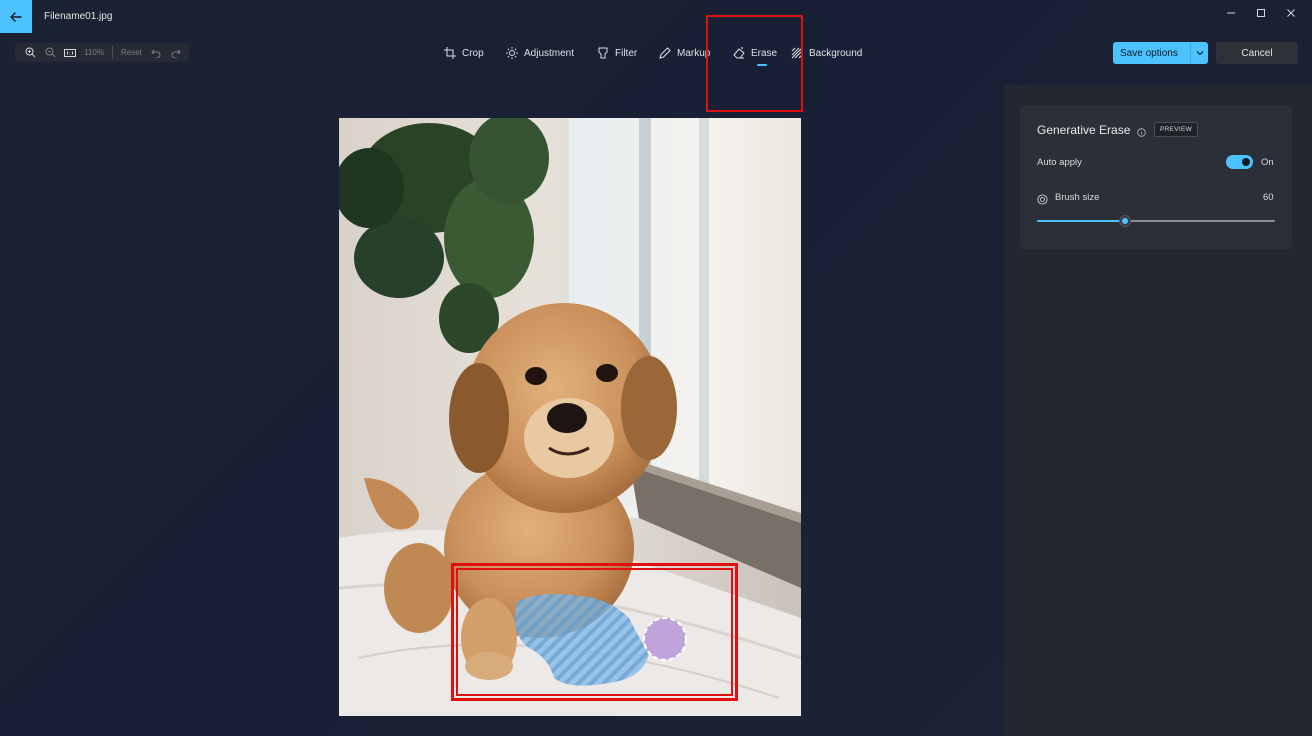  I want to click on crop-icon, so click(450, 53).